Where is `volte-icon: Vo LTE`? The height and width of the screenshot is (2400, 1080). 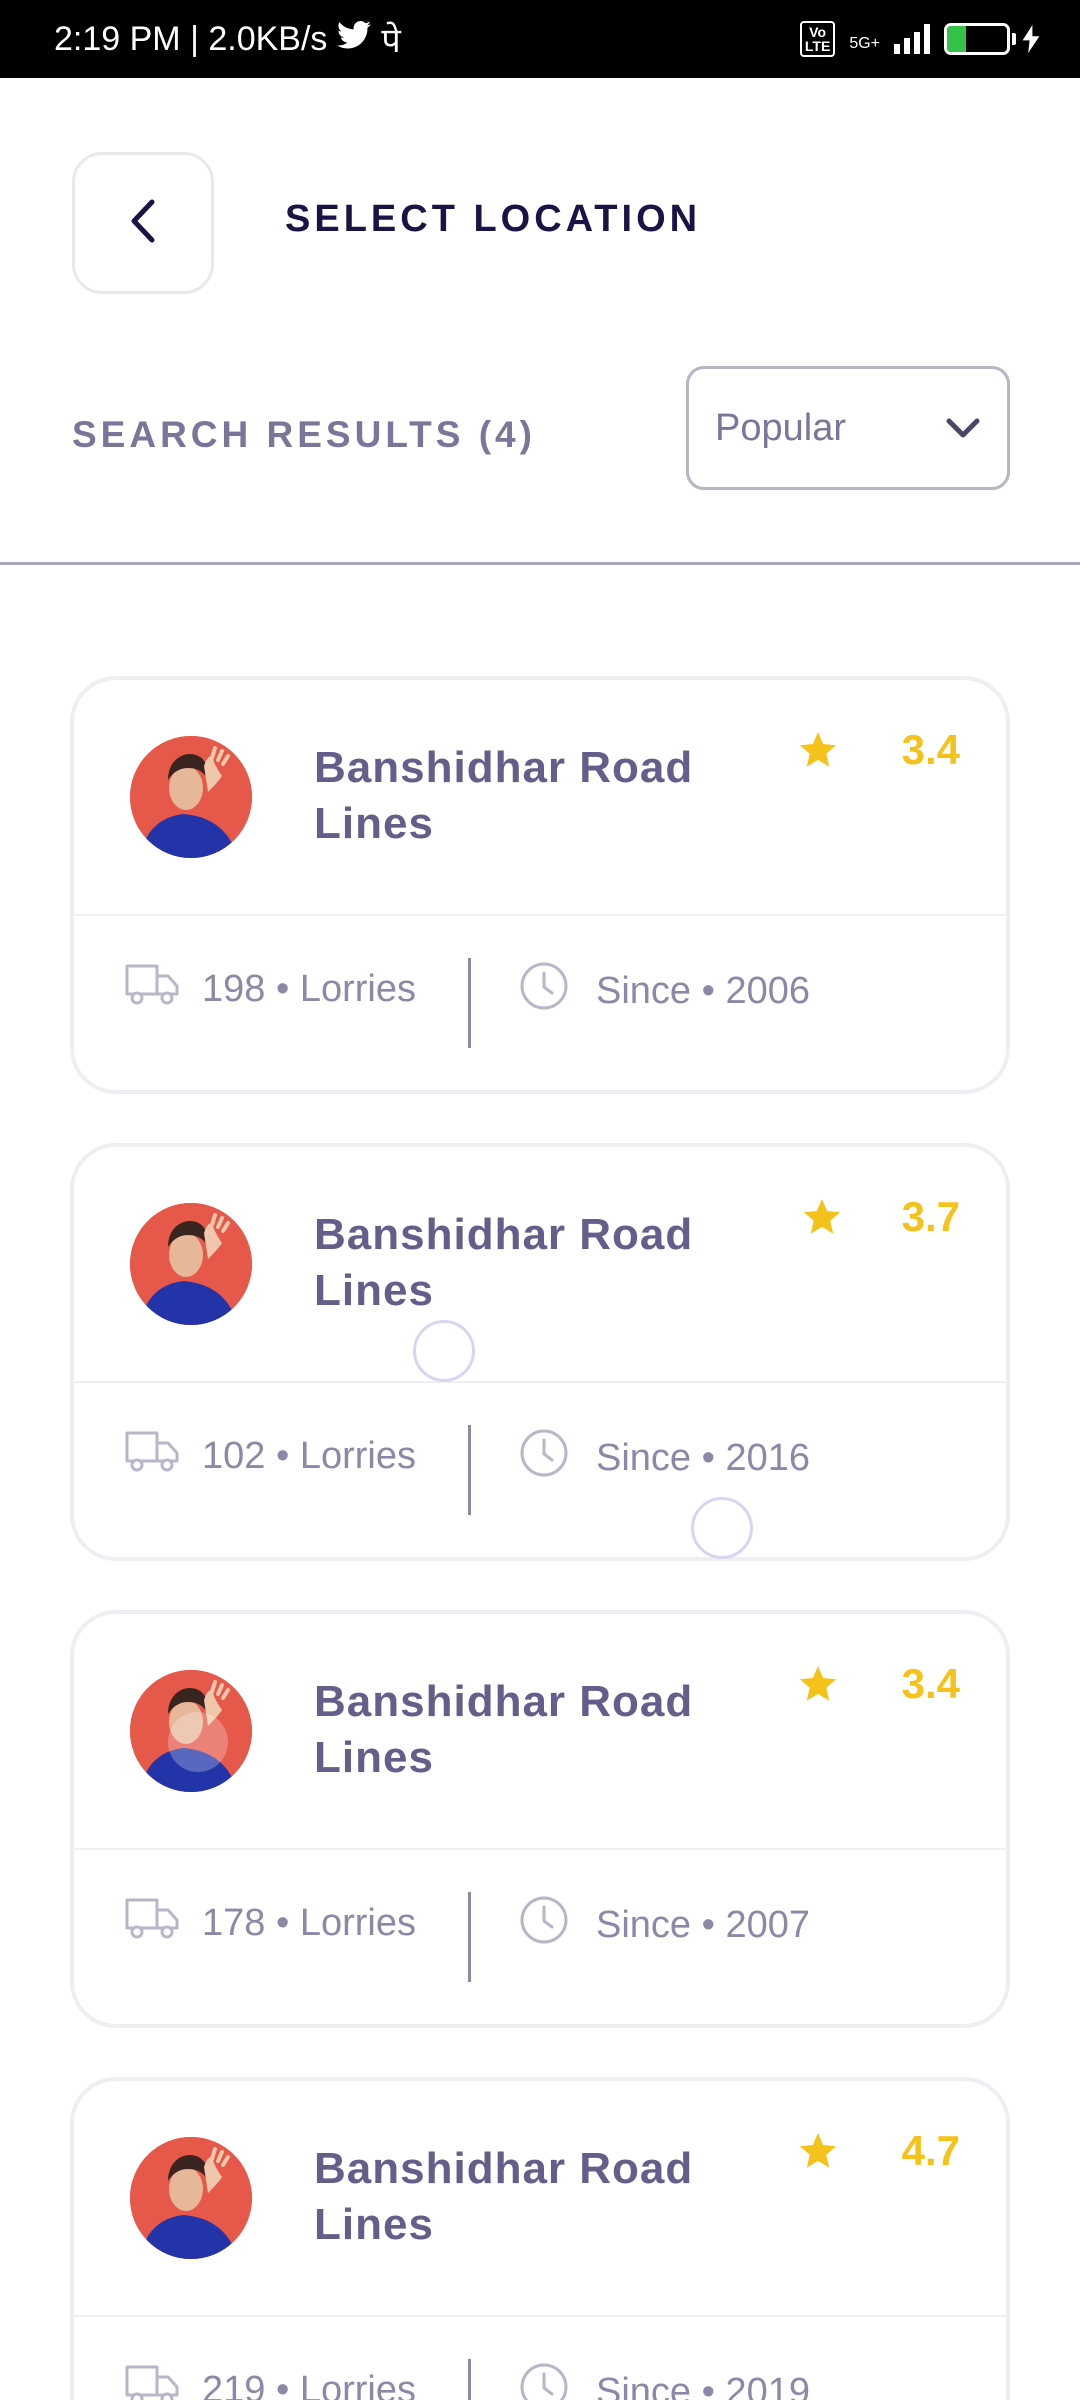 volte-icon: Vo LTE is located at coordinates (817, 39).